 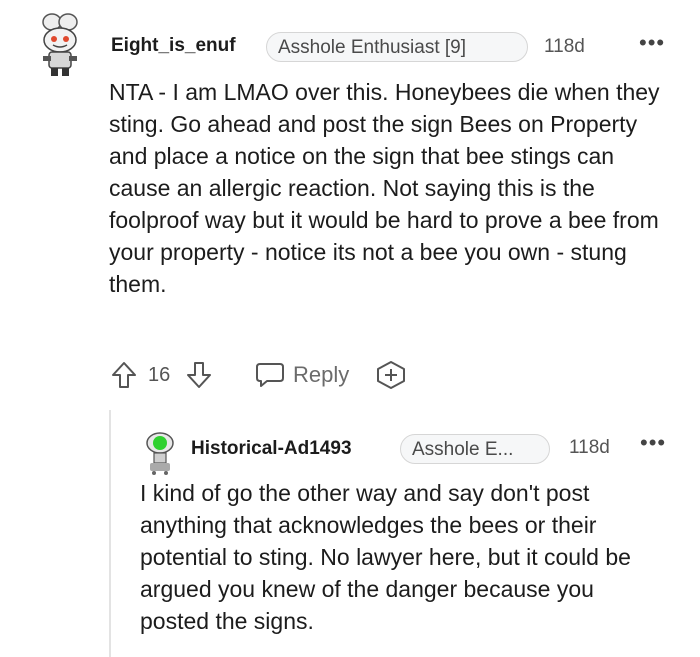 What do you see at coordinates (173, 46) in the screenshot?
I see `comment-username: Eight_is_enuf` at bounding box center [173, 46].